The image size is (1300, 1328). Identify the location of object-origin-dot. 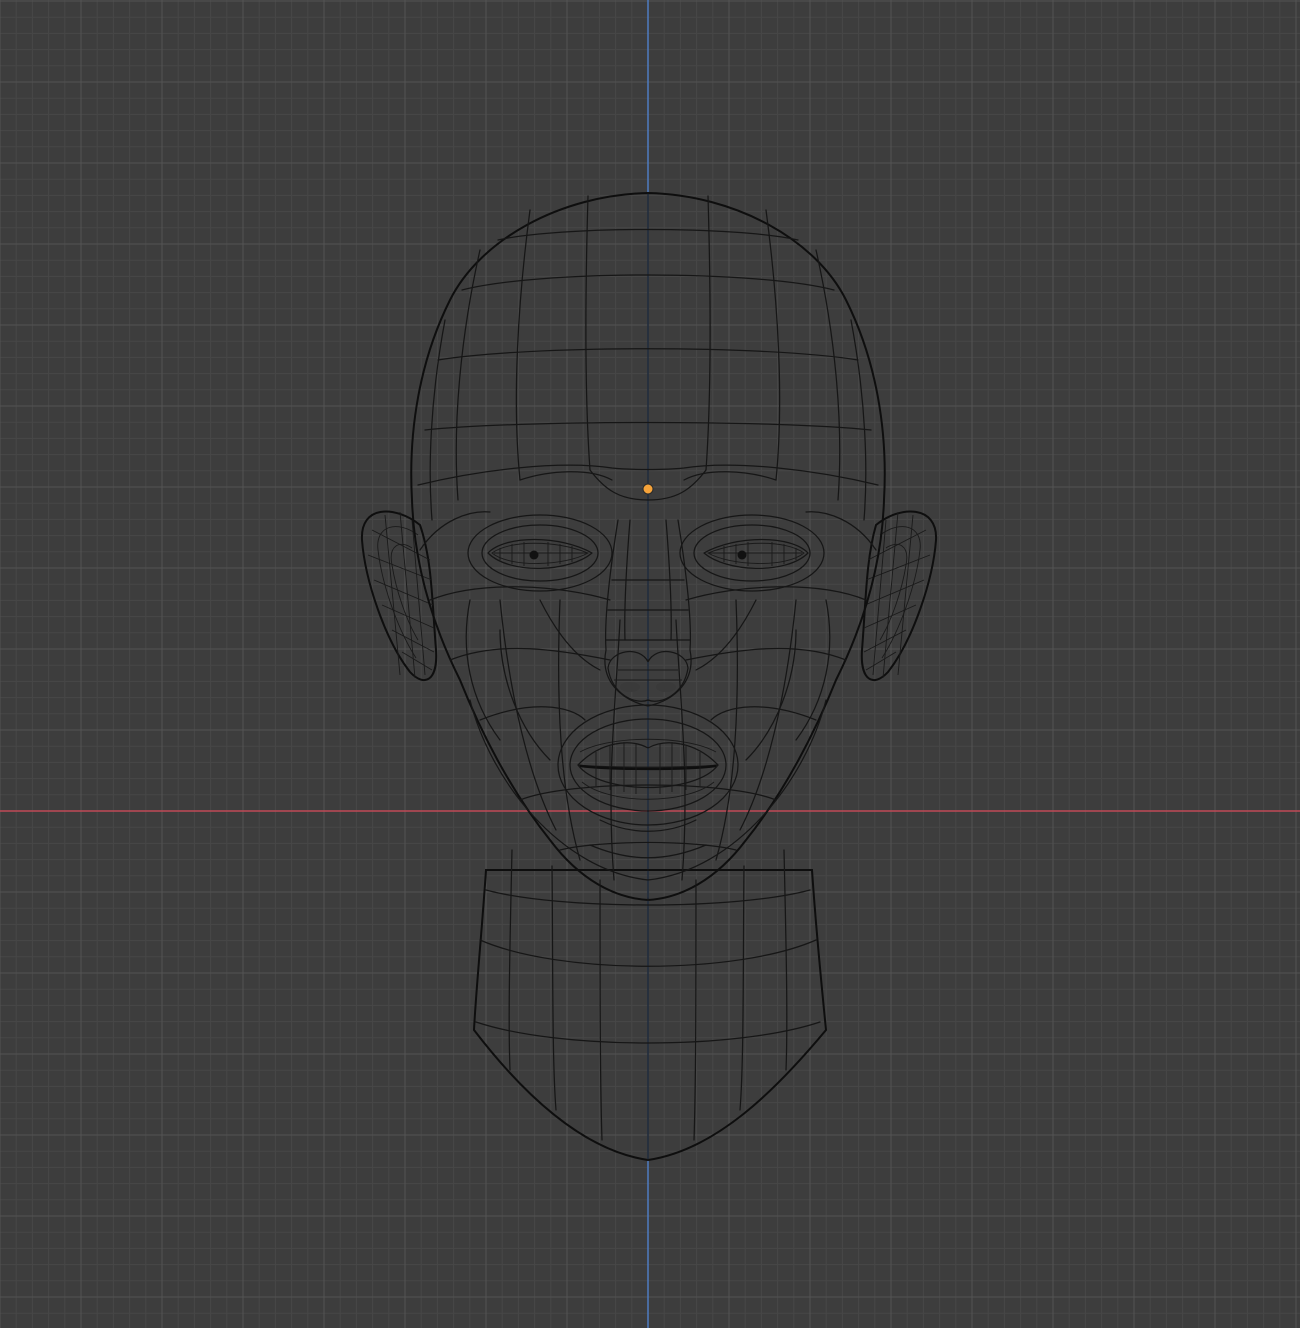
(648, 489).